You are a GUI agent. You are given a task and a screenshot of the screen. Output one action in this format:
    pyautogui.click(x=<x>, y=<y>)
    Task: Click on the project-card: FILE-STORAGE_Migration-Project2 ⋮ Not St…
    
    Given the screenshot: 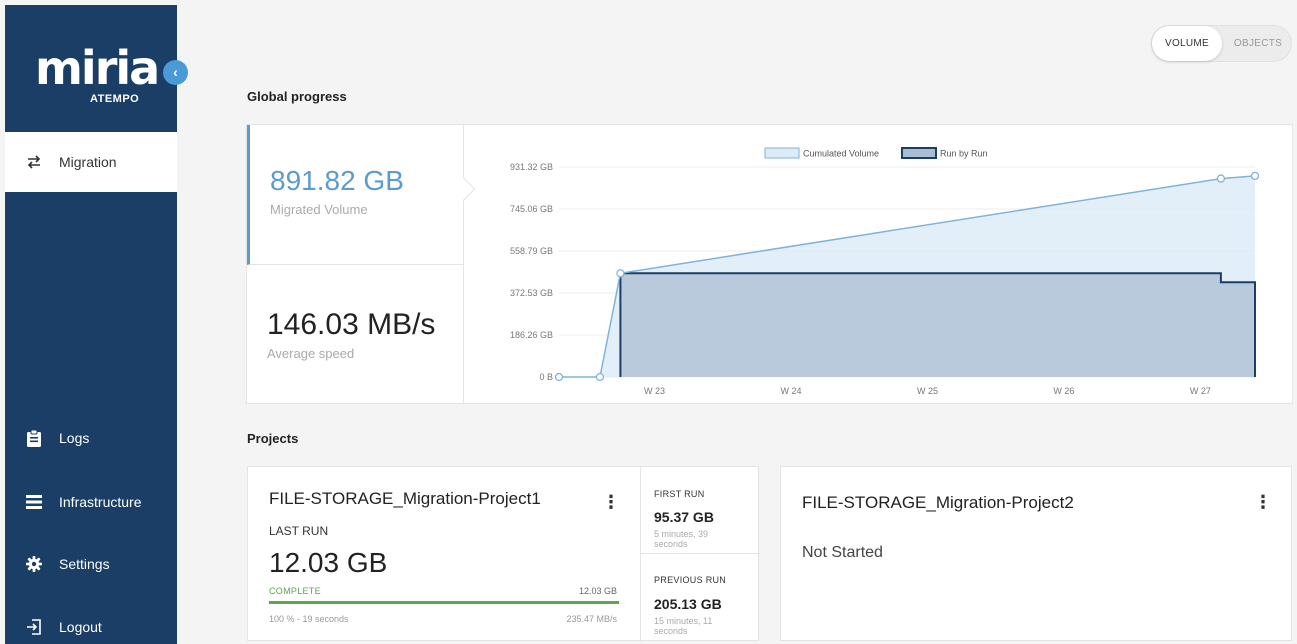 What is the action you would take?
    pyautogui.click(x=1036, y=553)
    